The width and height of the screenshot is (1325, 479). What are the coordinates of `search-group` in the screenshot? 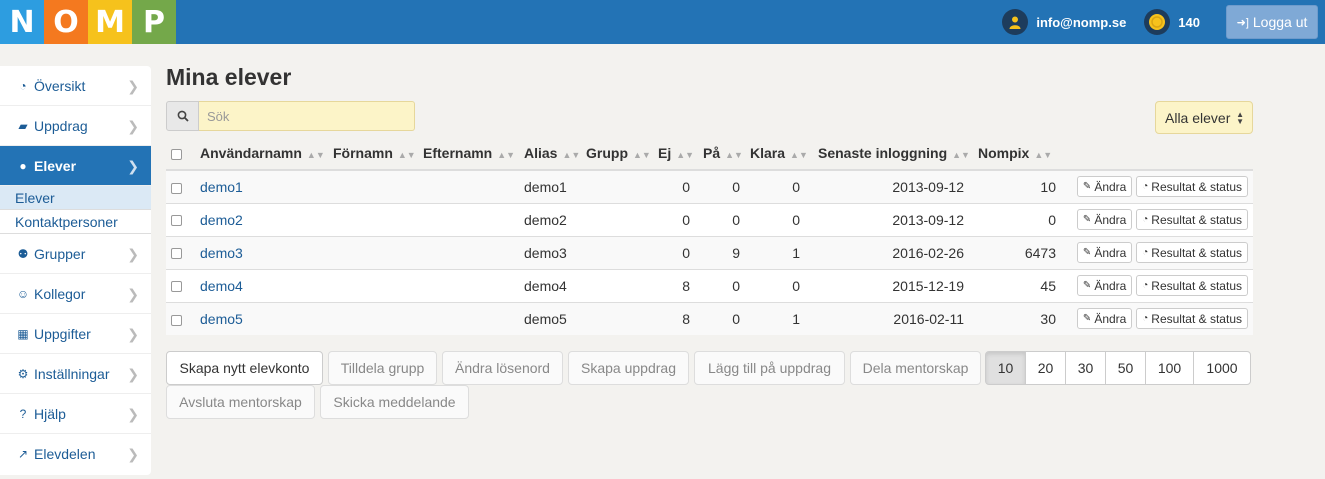 It's located at (290, 116).